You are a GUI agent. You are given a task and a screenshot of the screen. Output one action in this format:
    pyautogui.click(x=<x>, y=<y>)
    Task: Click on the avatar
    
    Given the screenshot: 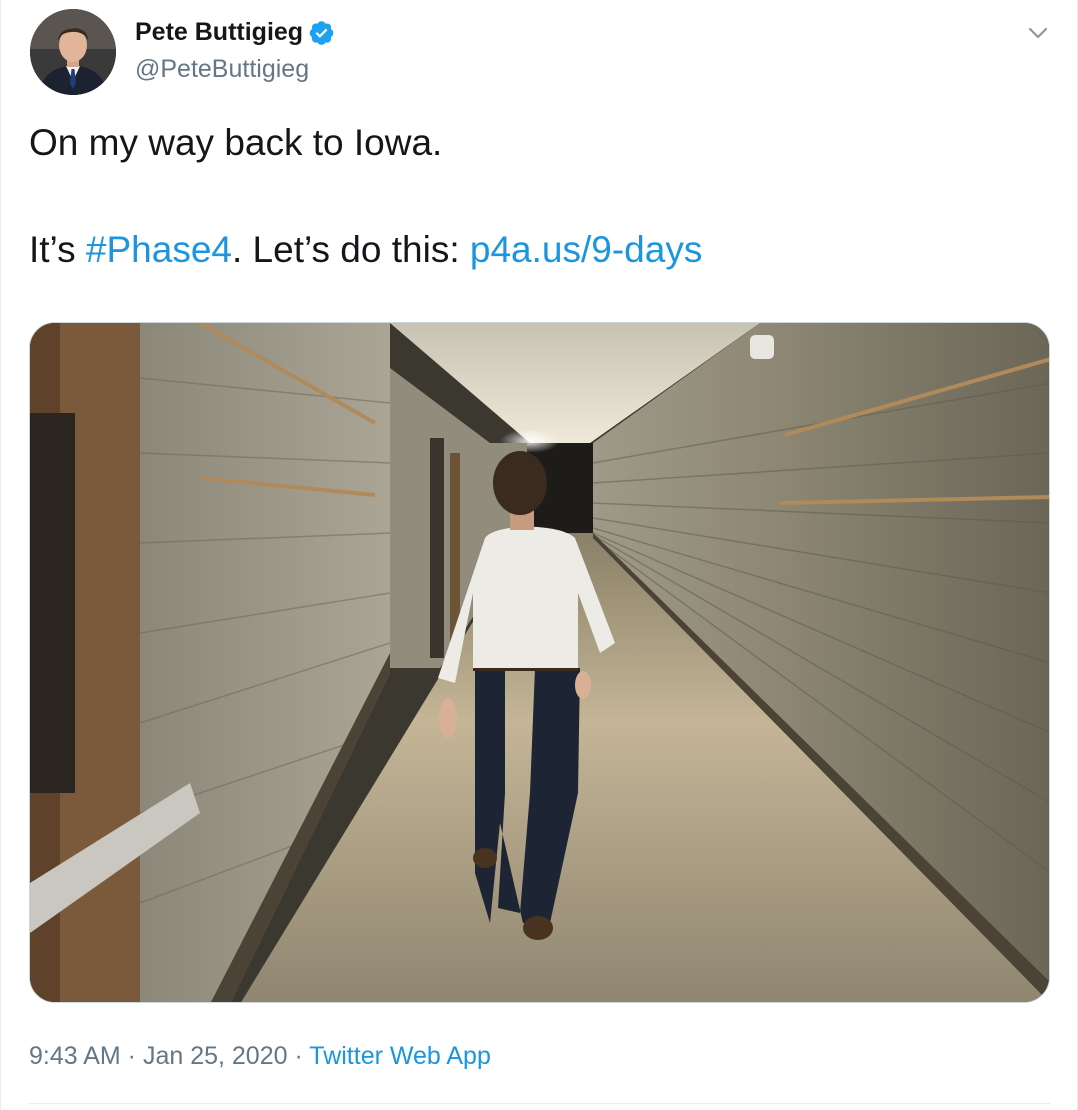 What is the action you would take?
    pyautogui.click(x=73, y=52)
    